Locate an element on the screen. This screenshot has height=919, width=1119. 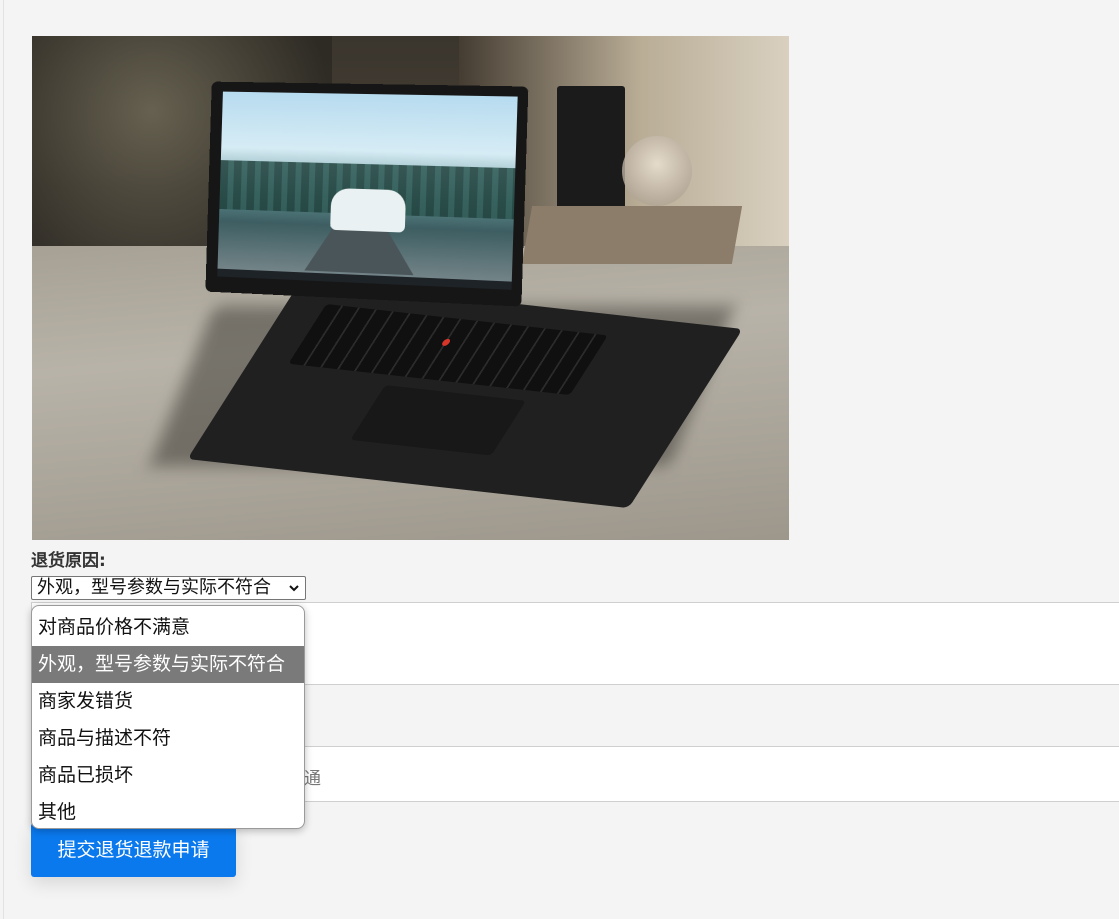
selected-reason-text: 外观，型号参数与实际不符合 is located at coordinates (154, 587).